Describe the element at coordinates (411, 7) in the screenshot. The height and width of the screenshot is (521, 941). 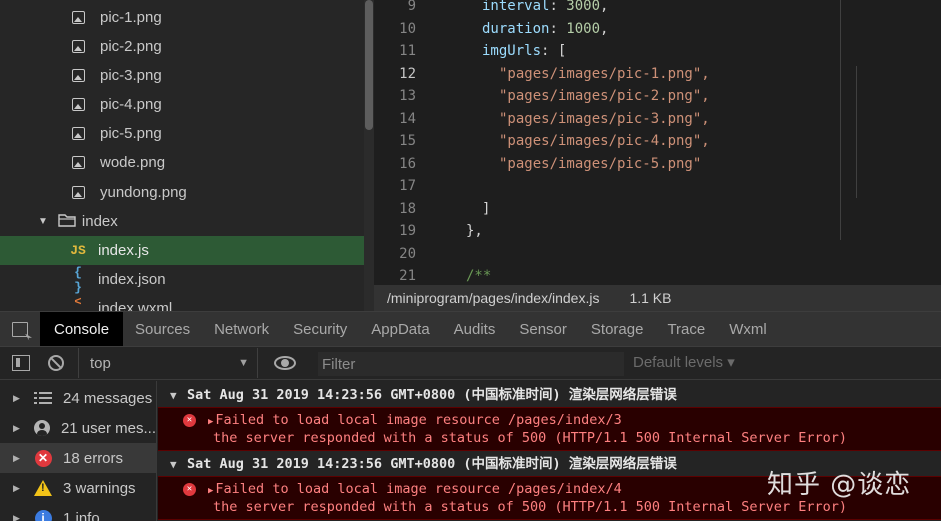
I see `line-number: 9` at that location.